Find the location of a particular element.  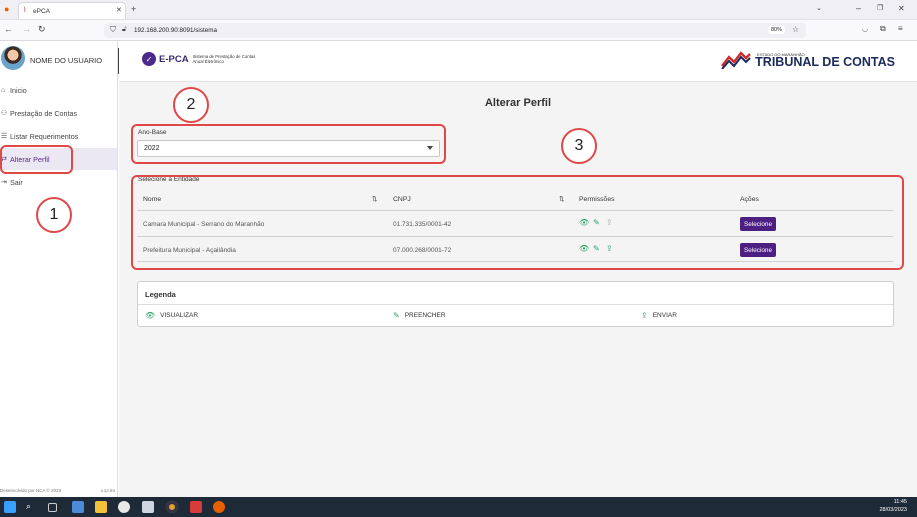

divider is located at coordinates (515, 304).